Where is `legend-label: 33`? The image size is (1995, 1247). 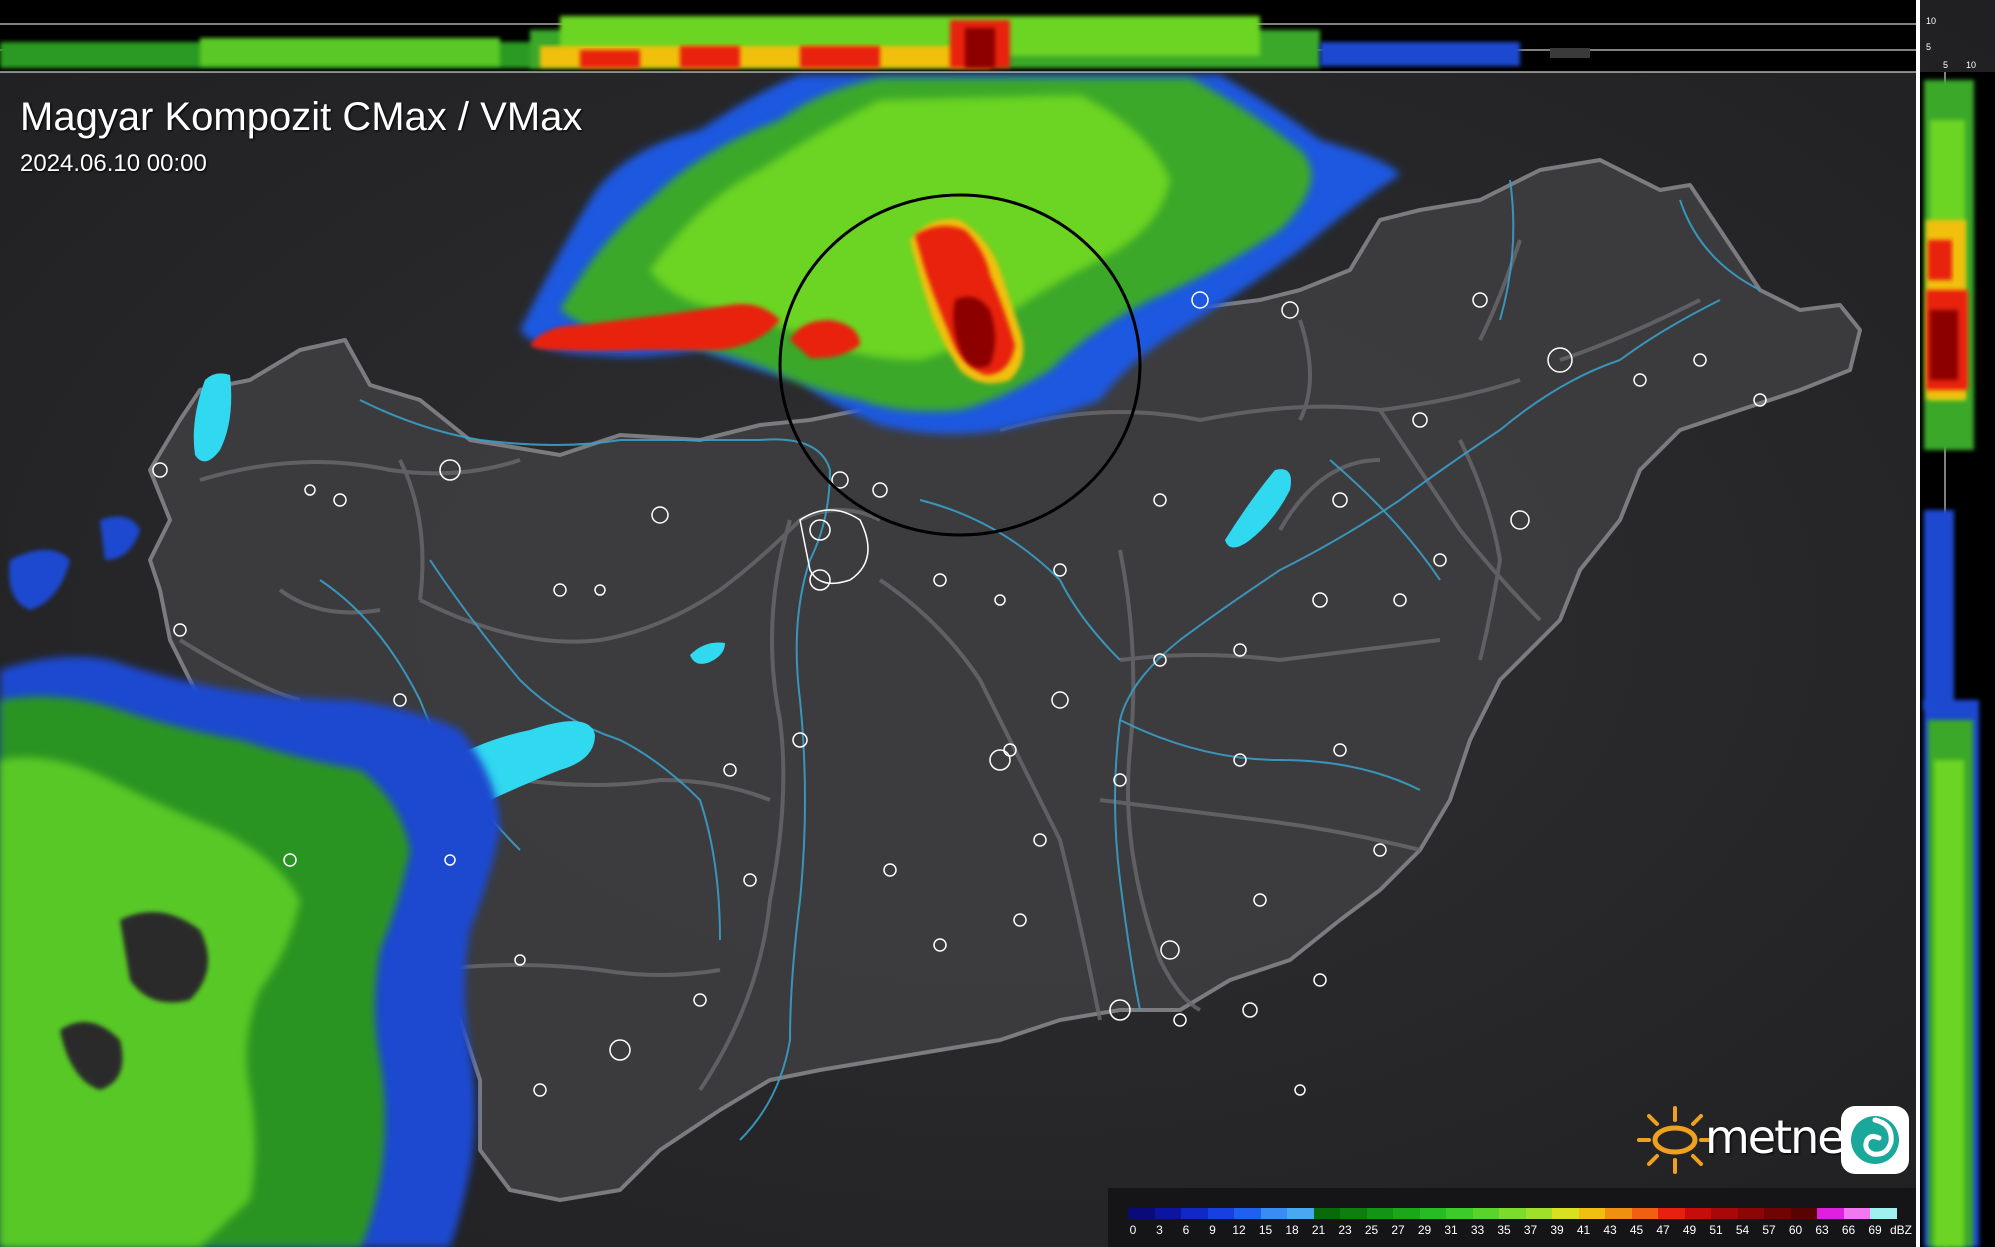
legend-label: 33 is located at coordinates (1477, 1230).